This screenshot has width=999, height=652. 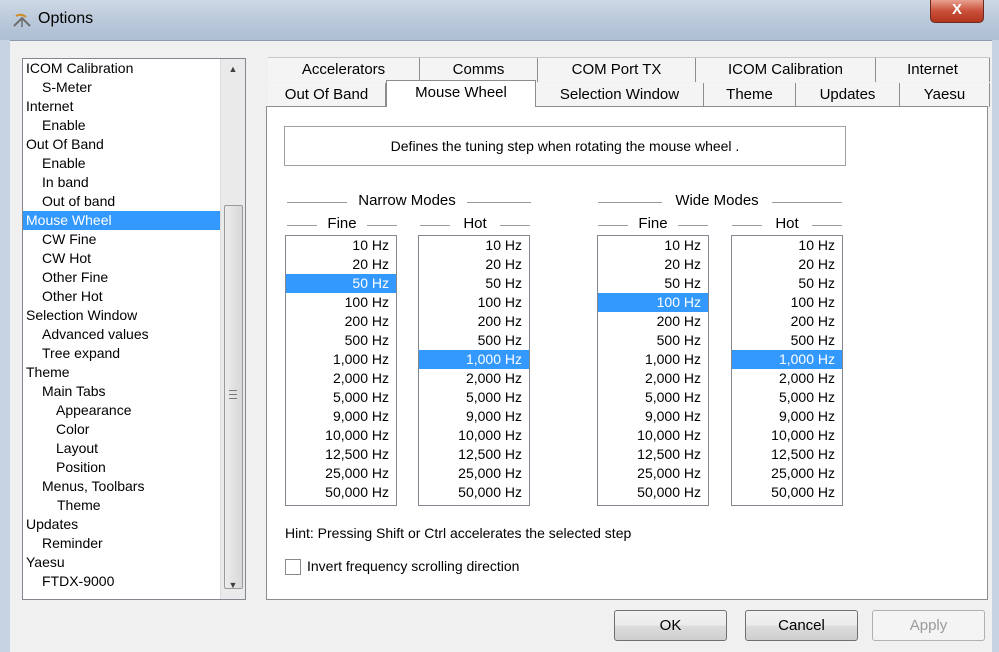 What do you see at coordinates (327, 95) in the screenshot?
I see `tab-out-of-band: Out Of Band` at bounding box center [327, 95].